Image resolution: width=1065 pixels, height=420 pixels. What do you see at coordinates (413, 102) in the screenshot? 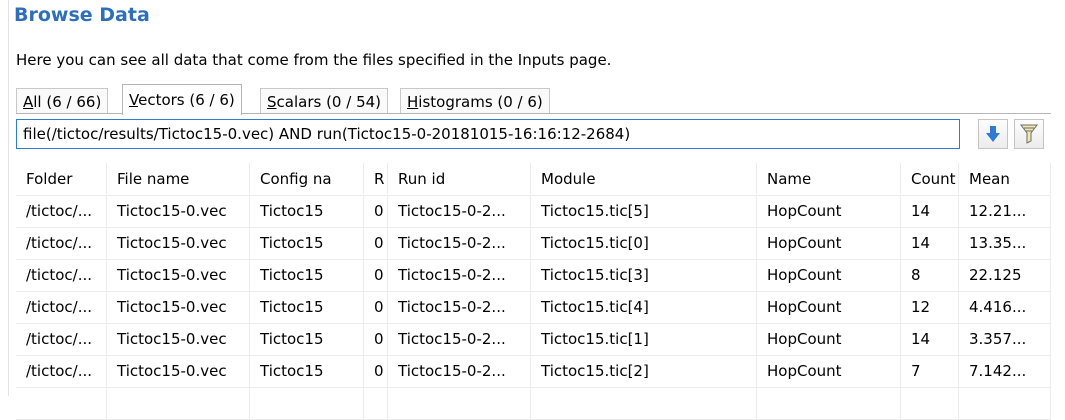
I see `tab-histograms-mnemonic: H` at bounding box center [413, 102].